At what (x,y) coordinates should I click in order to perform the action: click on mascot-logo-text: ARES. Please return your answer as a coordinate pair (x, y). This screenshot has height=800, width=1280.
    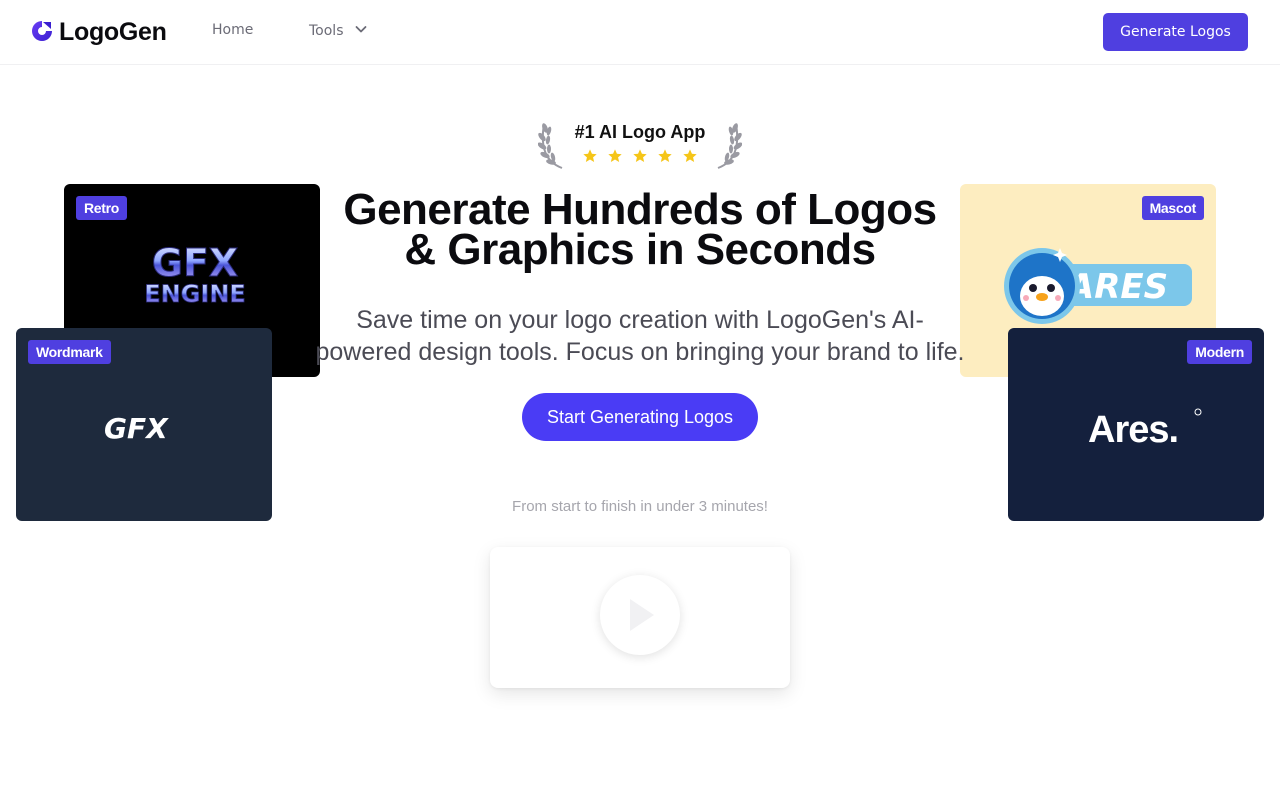
    Looking at the image, I should click on (1116, 287).